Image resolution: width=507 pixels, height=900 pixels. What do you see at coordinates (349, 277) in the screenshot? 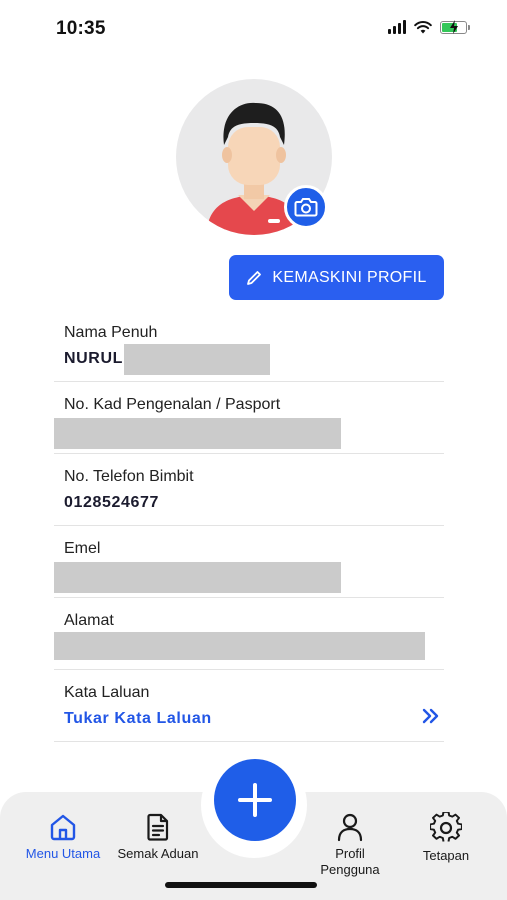
I see `update-profile-label: KEMASKINI PROFIL` at bounding box center [349, 277].